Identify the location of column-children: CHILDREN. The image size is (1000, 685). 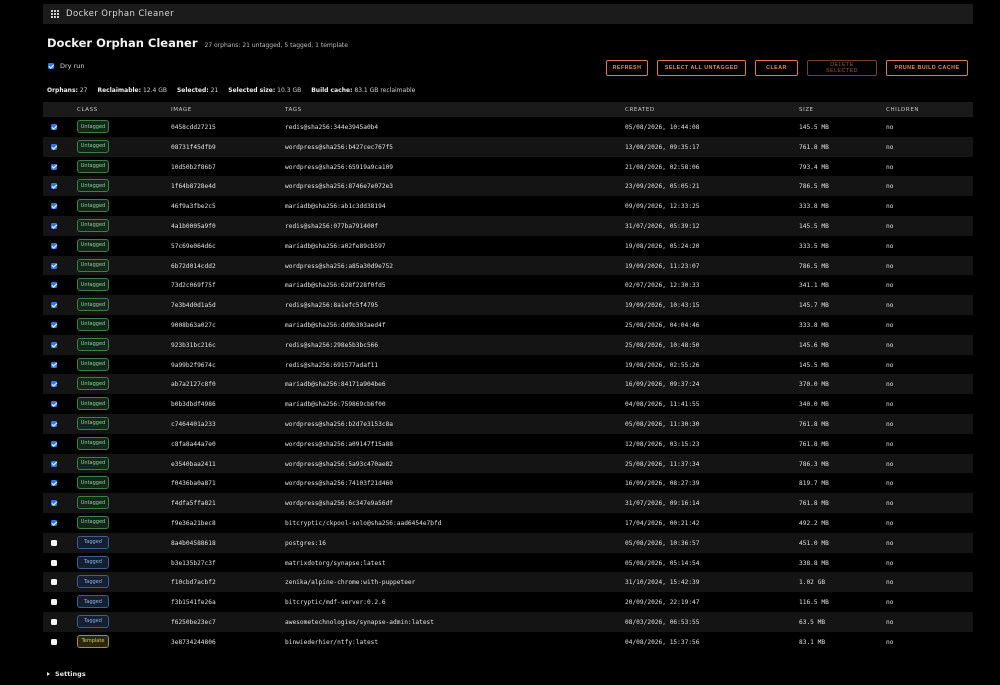
(902, 110).